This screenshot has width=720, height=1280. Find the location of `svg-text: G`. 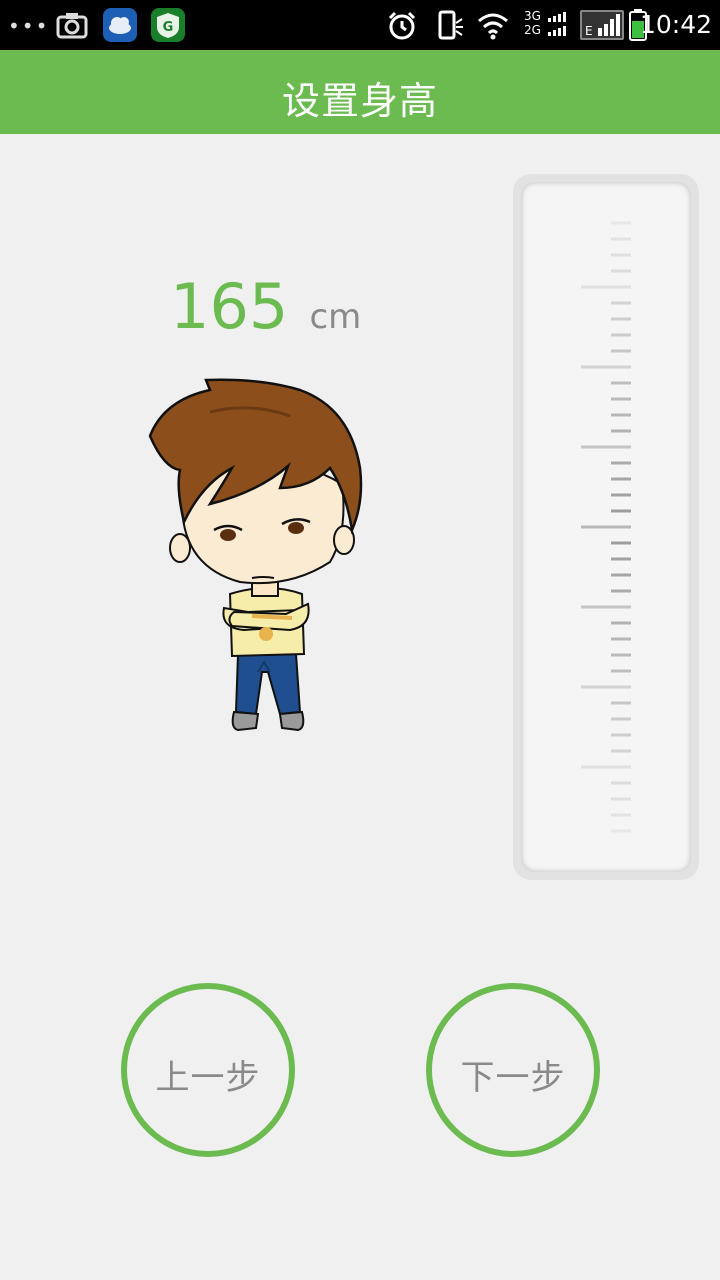

svg-text: G is located at coordinates (168, 27).